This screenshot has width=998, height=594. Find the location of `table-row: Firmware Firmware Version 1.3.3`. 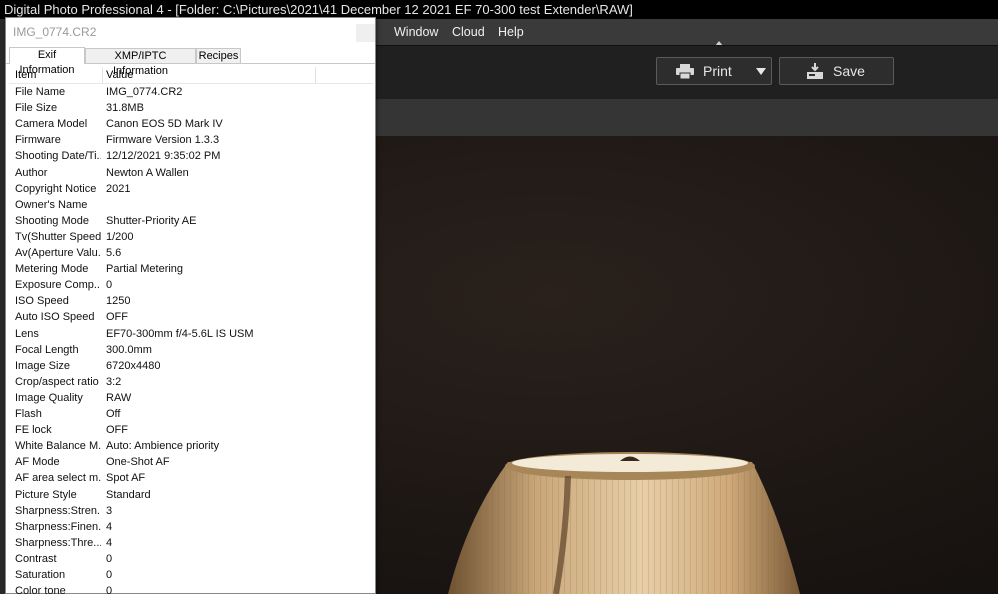

table-row: Firmware Firmware Version 1.3.3 is located at coordinates (191, 140).